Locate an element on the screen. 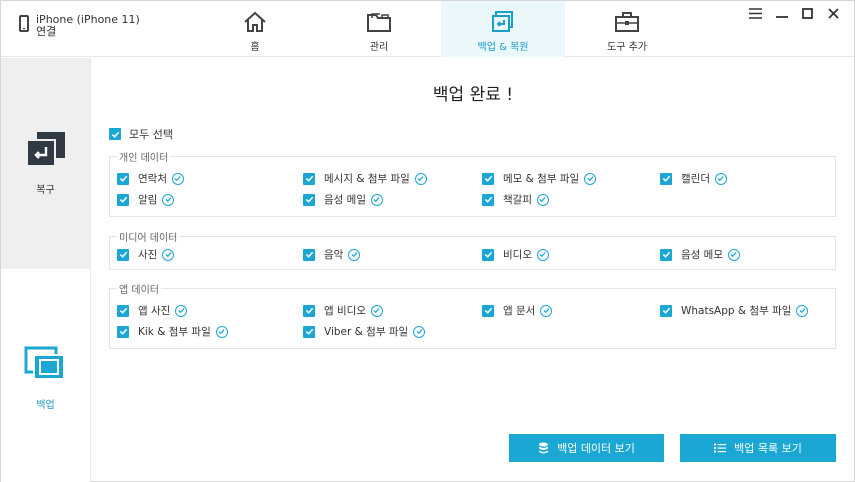 This screenshot has width=855, height=482. page-title: 백업 완료 ! is located at coordinates (473, 95).